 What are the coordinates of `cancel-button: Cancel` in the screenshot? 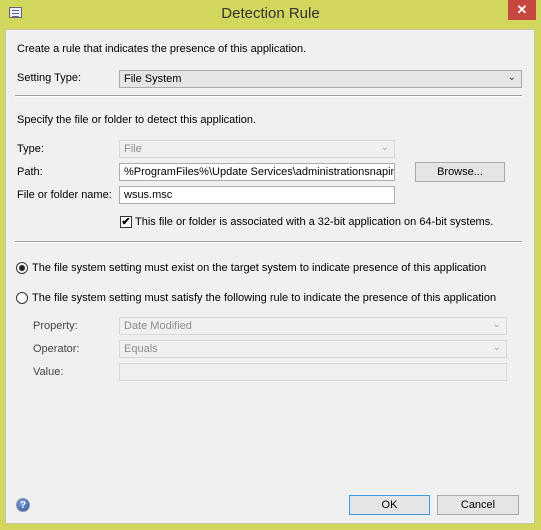 It's located at (478, 505).